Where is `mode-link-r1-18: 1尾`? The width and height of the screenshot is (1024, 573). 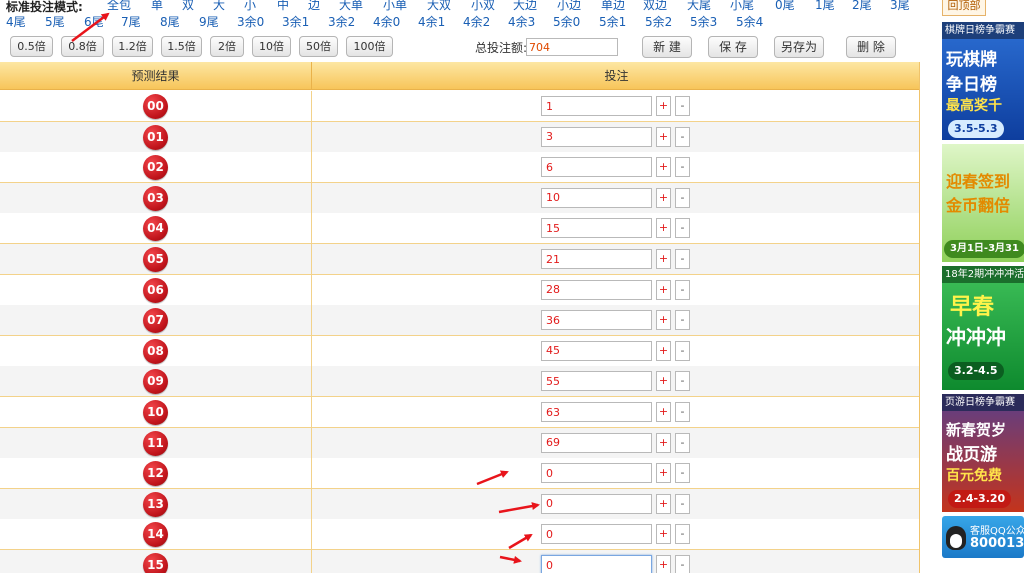 mode-link-r1-18: 1尾 is located at coordinates (825, 6).